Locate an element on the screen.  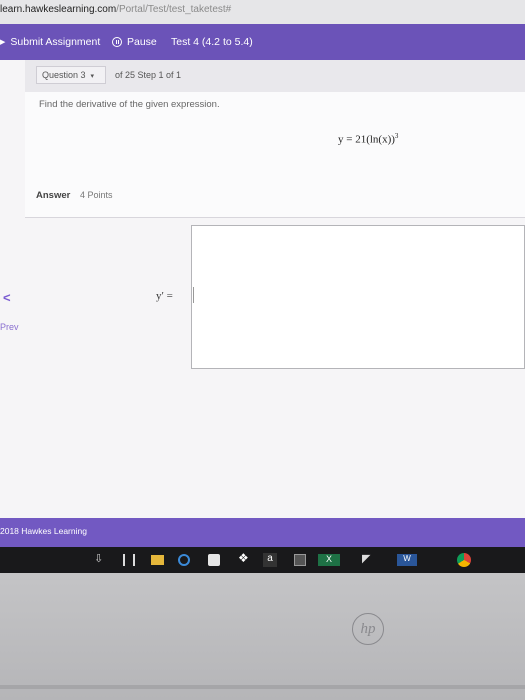
prev-button: Prev is located at coordinates (9, 327).